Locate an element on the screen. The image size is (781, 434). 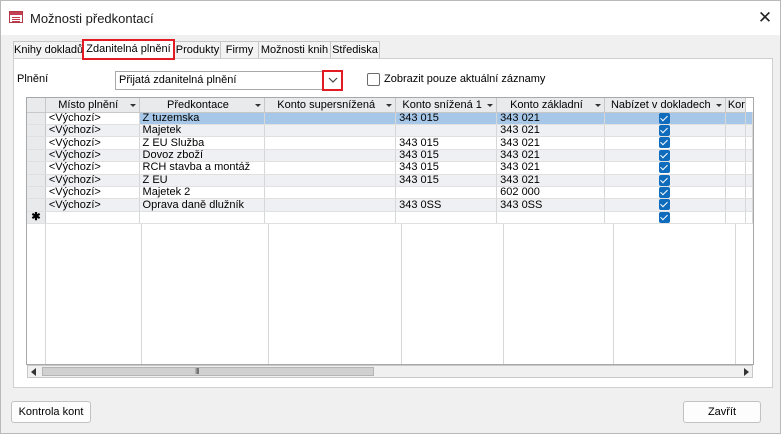
col-header-konto-snizena-1: Konto snížená 1 is located at coordinates (446, 105).